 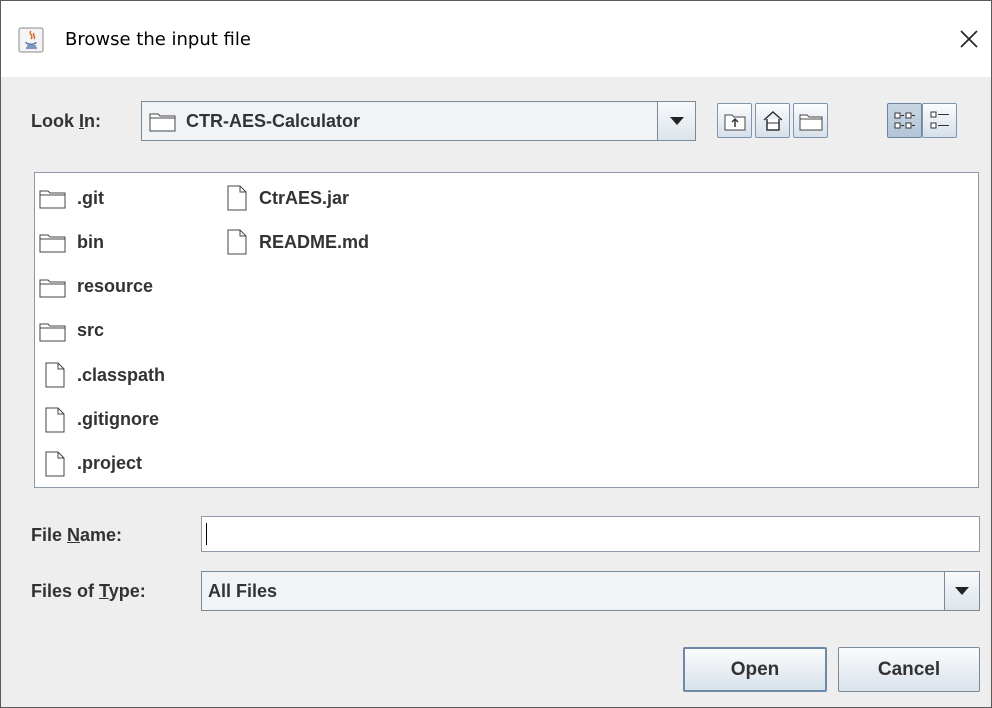 What do you see at coordinates (909, 669) in the screenshot?
I see `cancel-button: Cancel` at bounding box center [909, 669].